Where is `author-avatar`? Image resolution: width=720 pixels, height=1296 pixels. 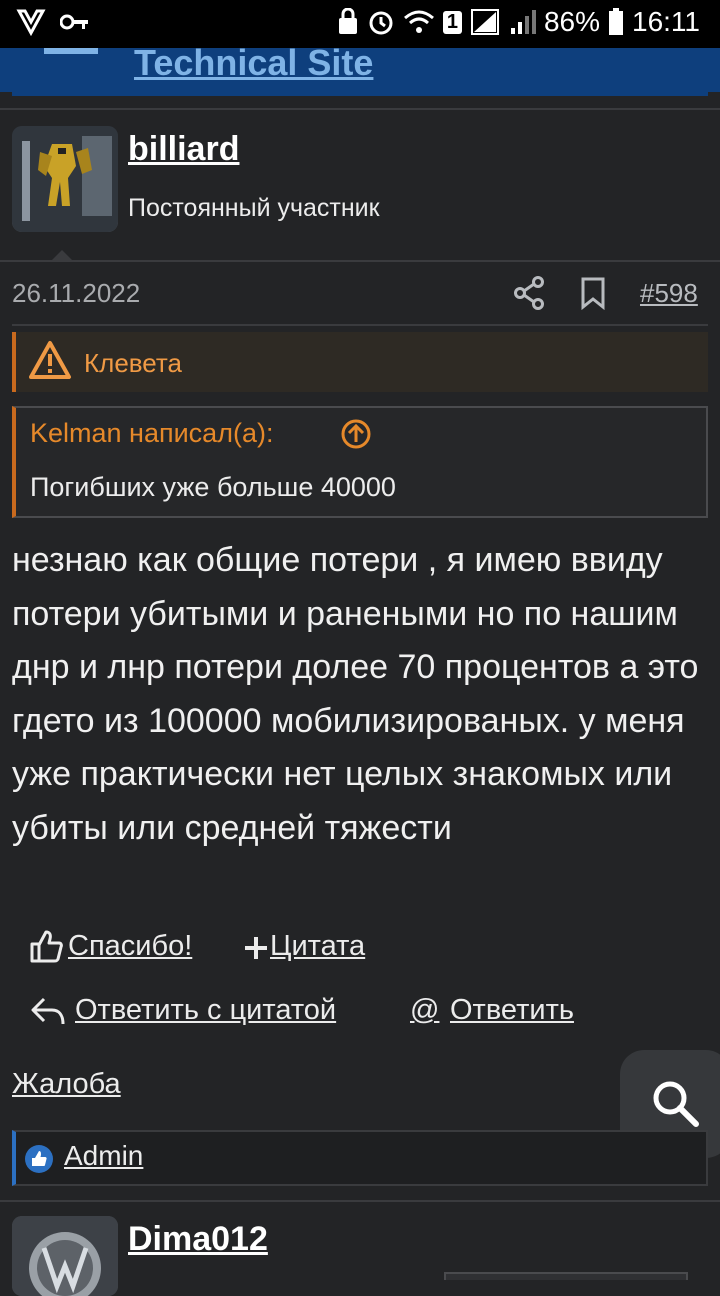
author-avatar is located at coordinates (65, 179).